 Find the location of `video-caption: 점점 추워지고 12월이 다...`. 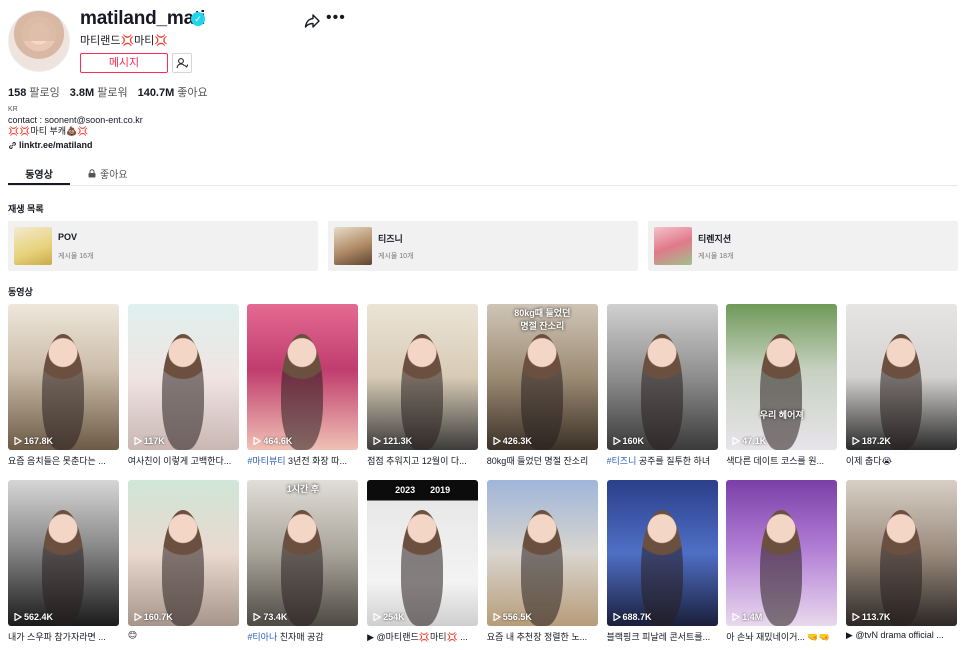

video-caption: 점점 추워지고 12월이 다... is located at coordinates (422, 460).